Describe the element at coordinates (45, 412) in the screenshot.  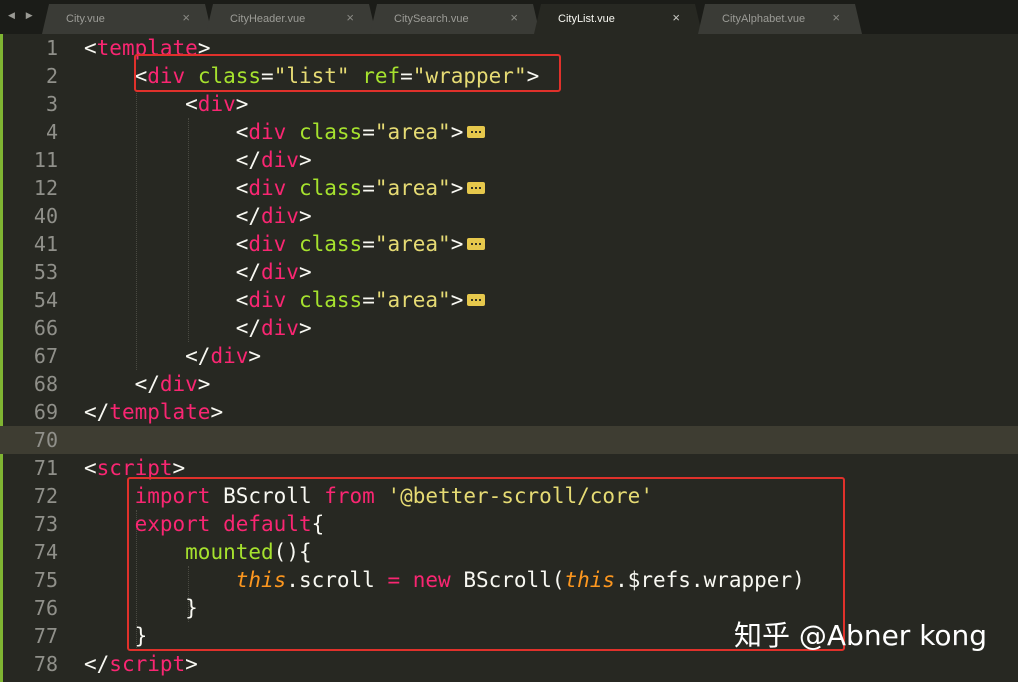
I see `line-number: 69` at that location.